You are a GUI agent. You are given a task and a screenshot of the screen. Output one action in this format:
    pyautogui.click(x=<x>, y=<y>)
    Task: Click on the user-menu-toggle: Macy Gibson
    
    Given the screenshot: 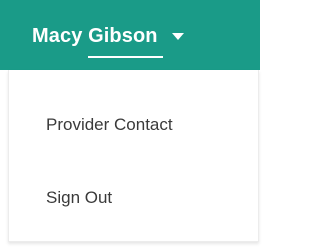 What is the action you would take?
    pyautogui.click(x=108, y=36)
    